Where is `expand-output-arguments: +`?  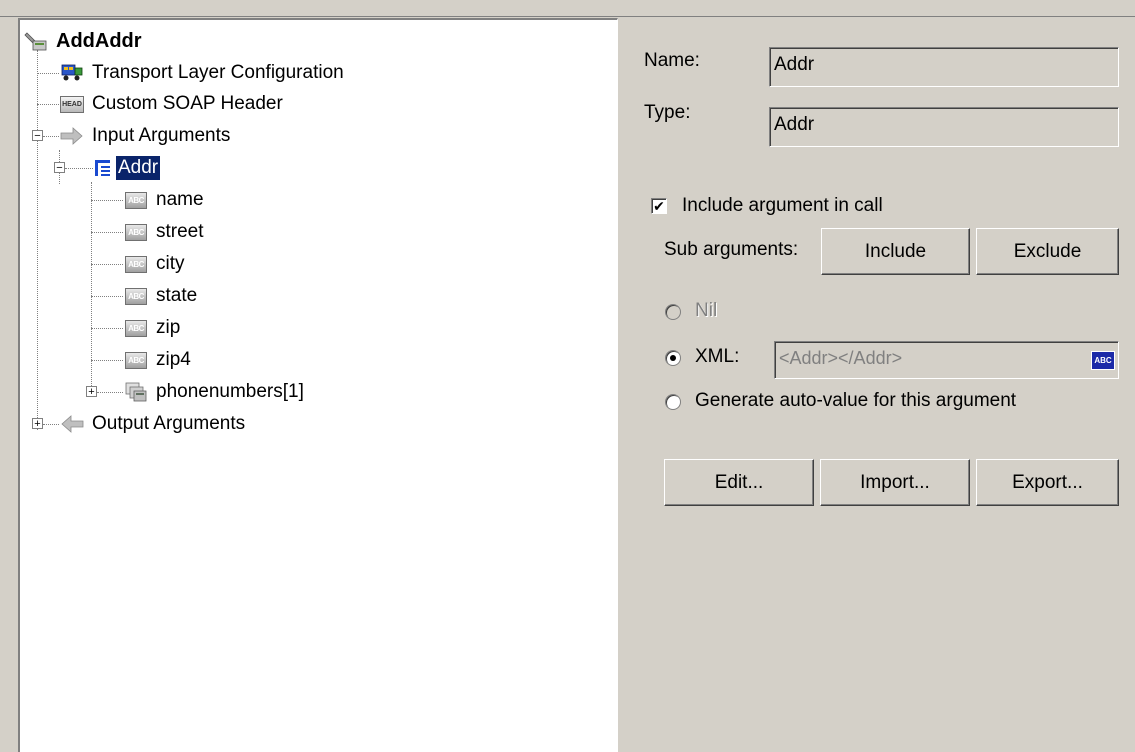
expand-output-arguments: + is located at coordinates (37, 424).